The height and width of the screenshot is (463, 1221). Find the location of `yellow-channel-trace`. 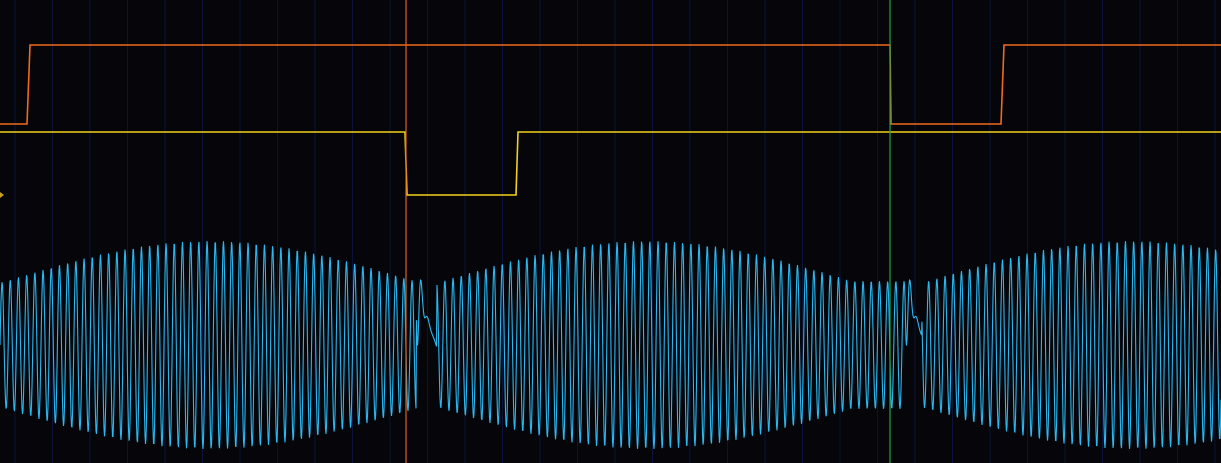

yellow-channel-trace is located at coordinates (610, 163).